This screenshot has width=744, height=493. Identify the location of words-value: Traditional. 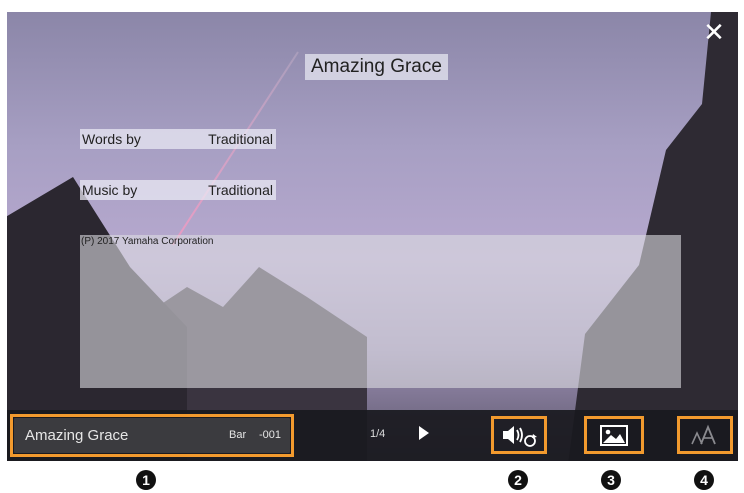
(240, 139).